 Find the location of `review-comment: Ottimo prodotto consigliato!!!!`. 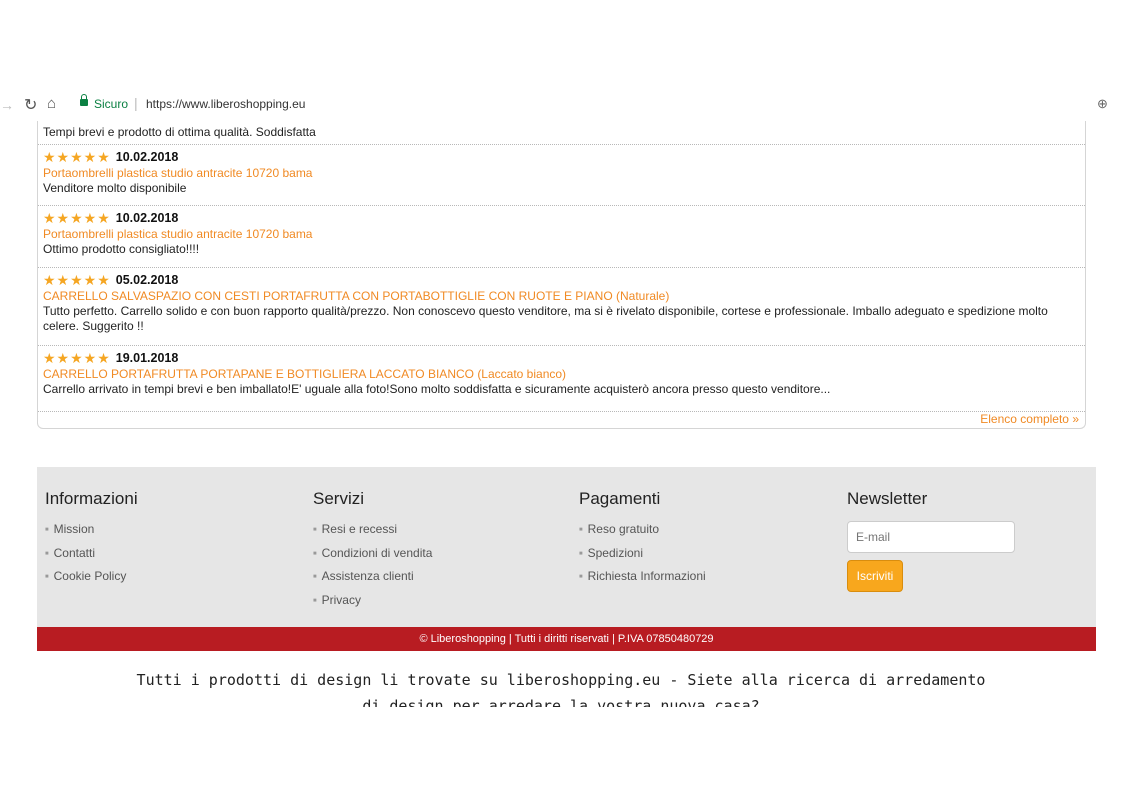

review-comment: Ottimo prodotto consigliato!!!! is located at coordinates (121, 249).